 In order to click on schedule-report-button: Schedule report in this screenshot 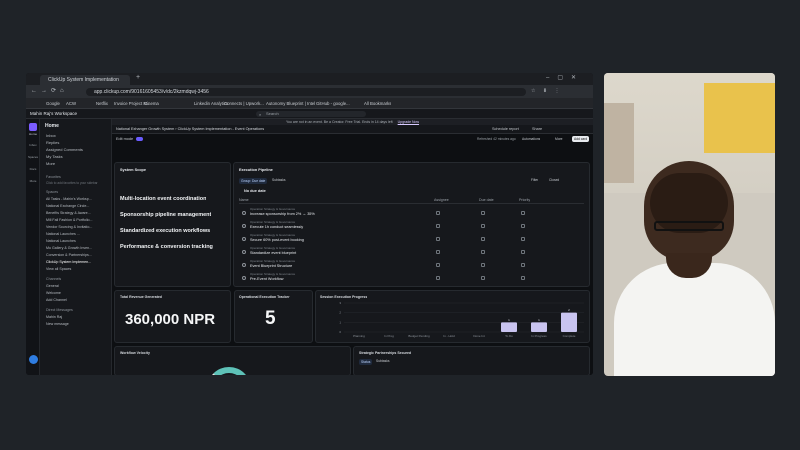, I will do `click(505, 129)`.